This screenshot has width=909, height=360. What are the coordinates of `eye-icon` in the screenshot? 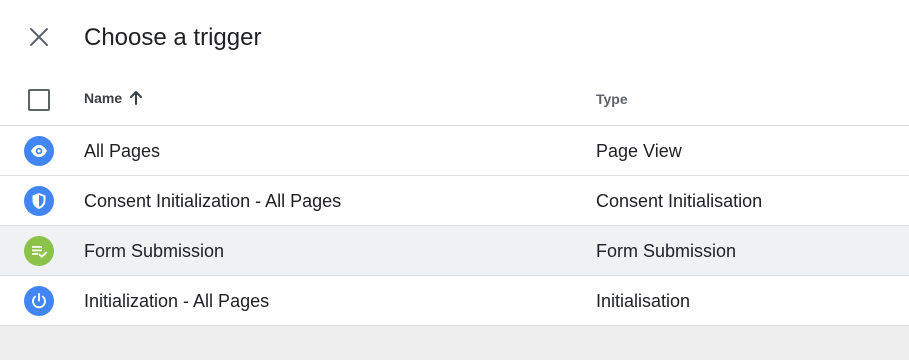 It's located at (39, 151).